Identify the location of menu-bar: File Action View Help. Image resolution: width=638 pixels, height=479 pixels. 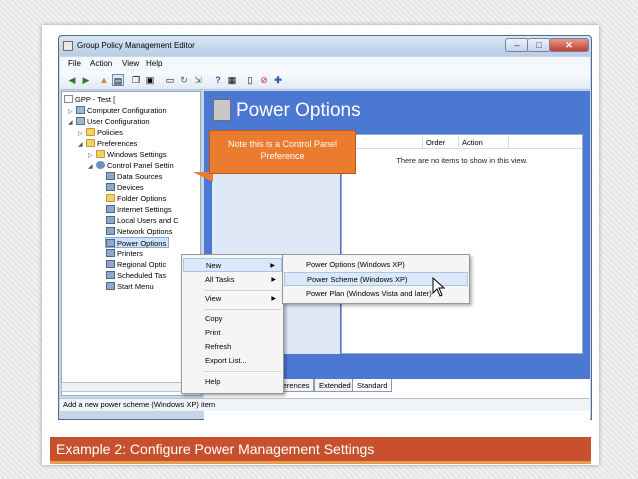
(325, 64).